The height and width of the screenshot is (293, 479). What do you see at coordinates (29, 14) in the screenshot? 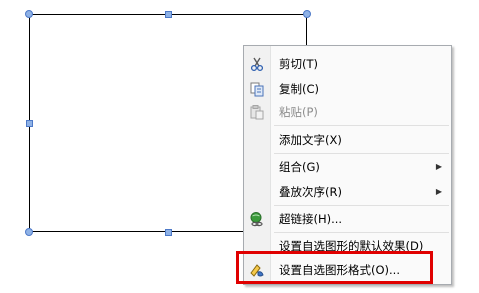
I see `resize-handle-top-left` at bounding box center [29, 14].